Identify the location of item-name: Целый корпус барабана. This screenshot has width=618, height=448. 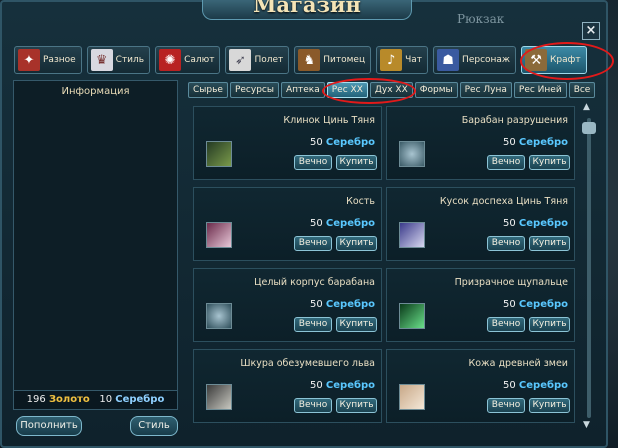
(314, 282).